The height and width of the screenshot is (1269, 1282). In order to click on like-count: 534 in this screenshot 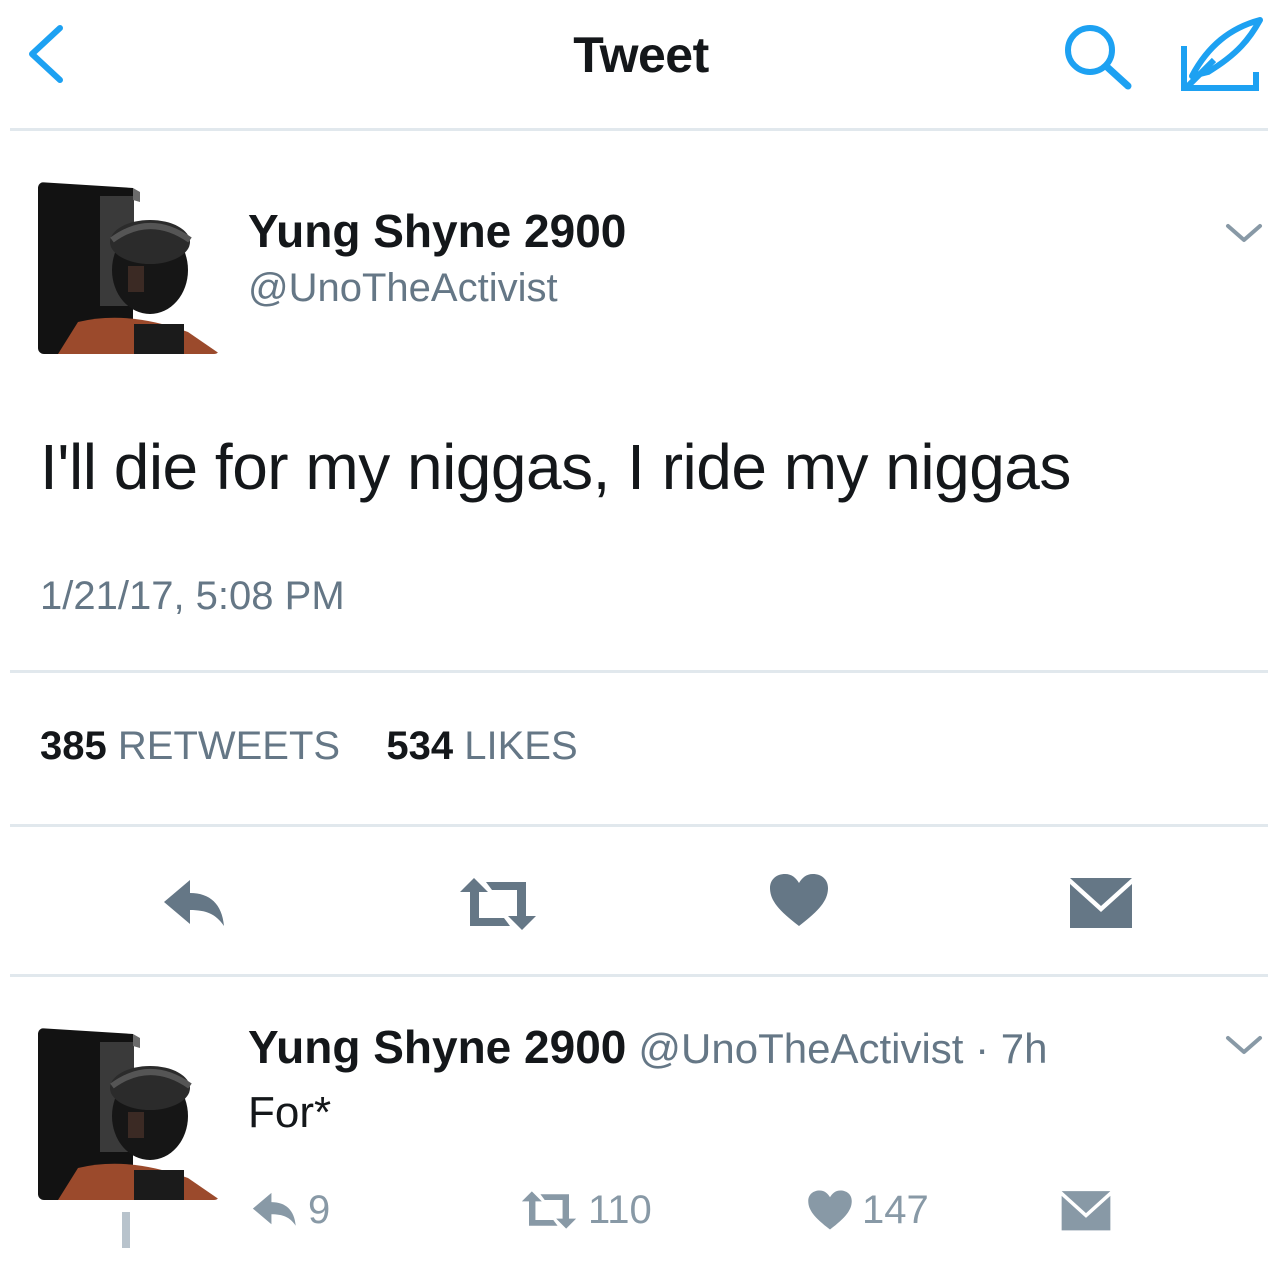, I will do `click(419, 746)`.